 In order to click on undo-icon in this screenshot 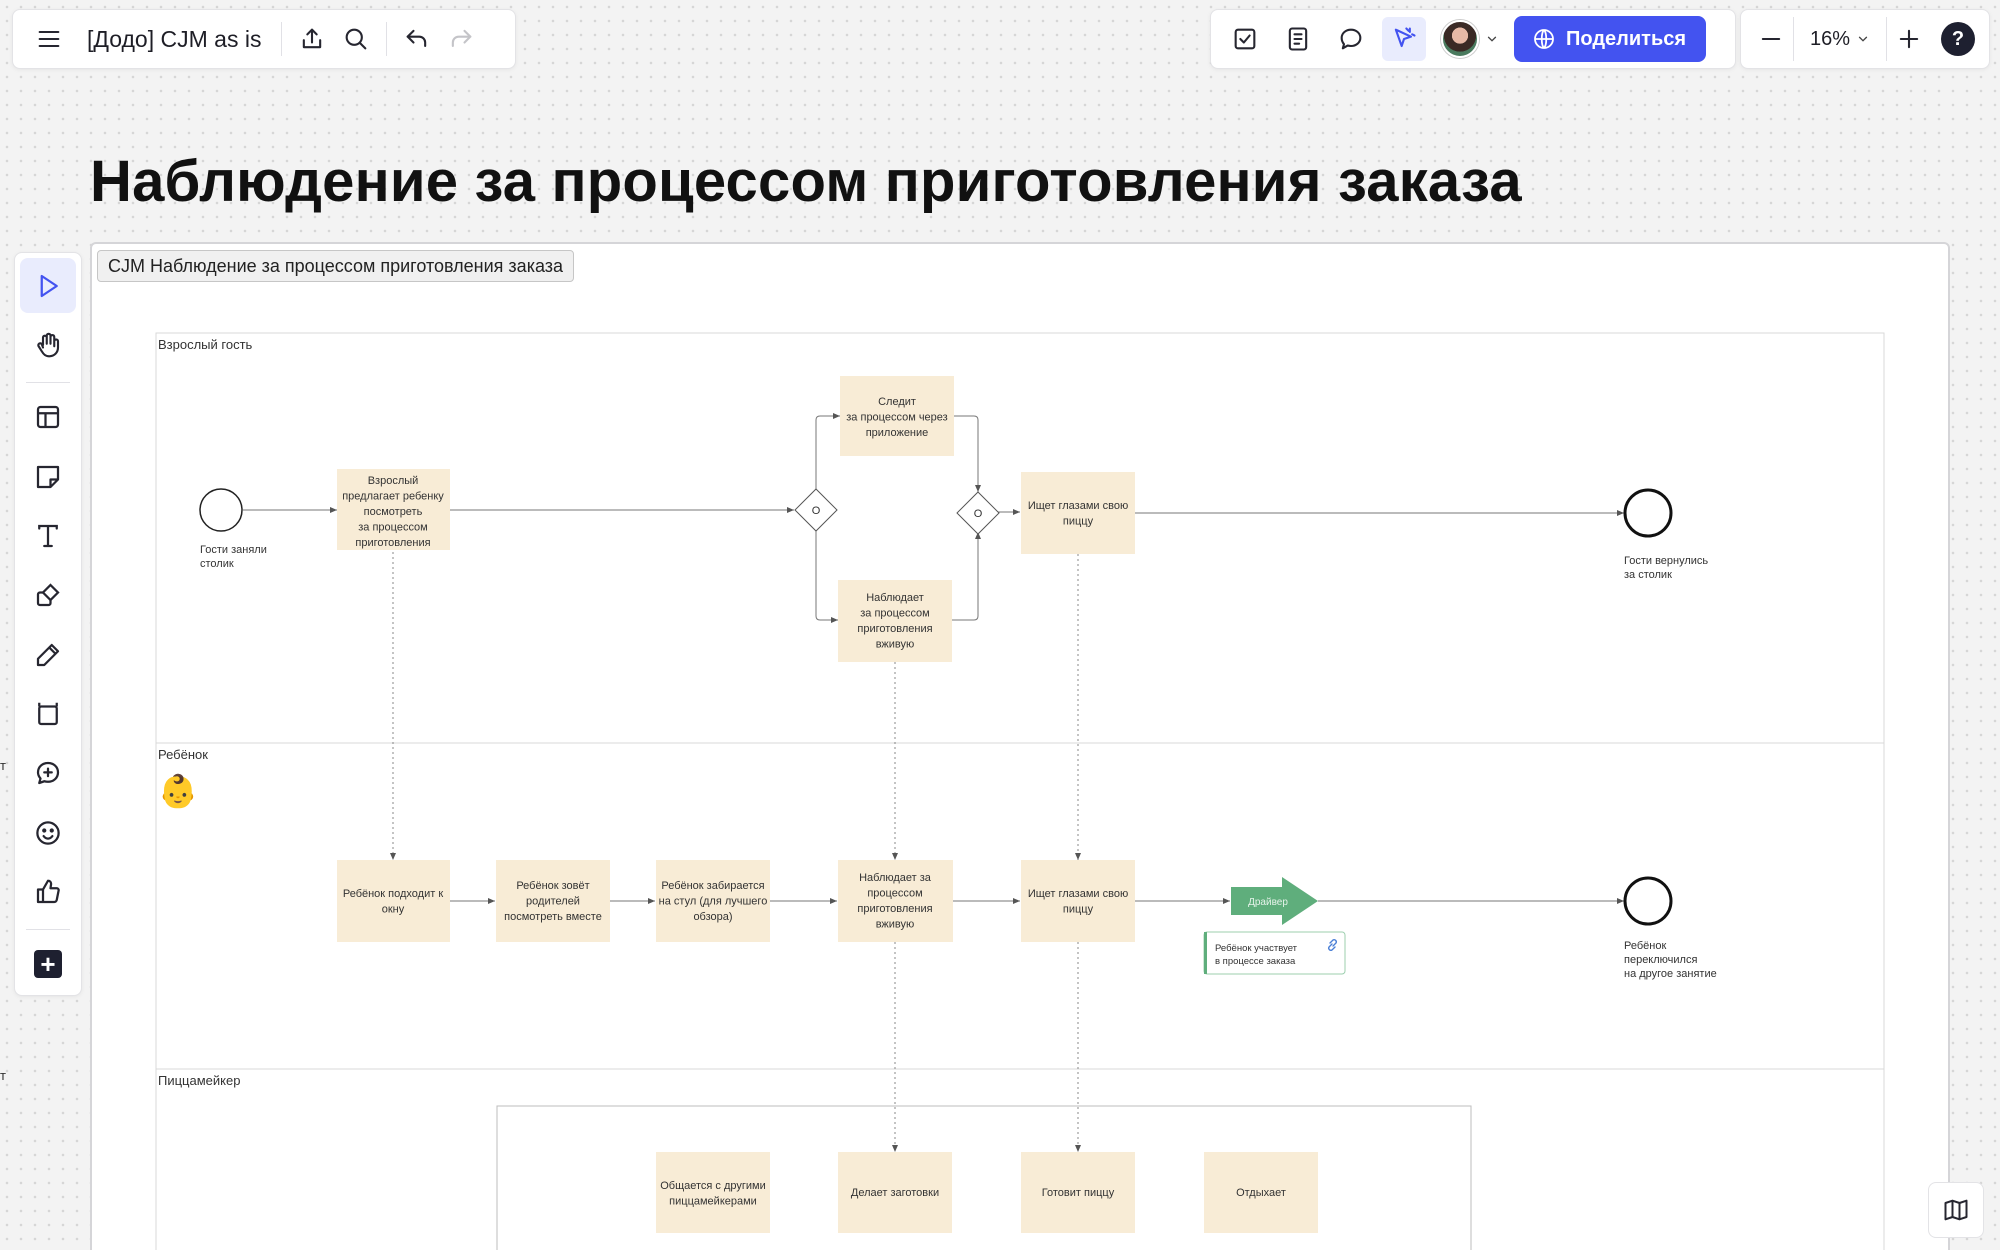, I will do `click(417, 38)`.